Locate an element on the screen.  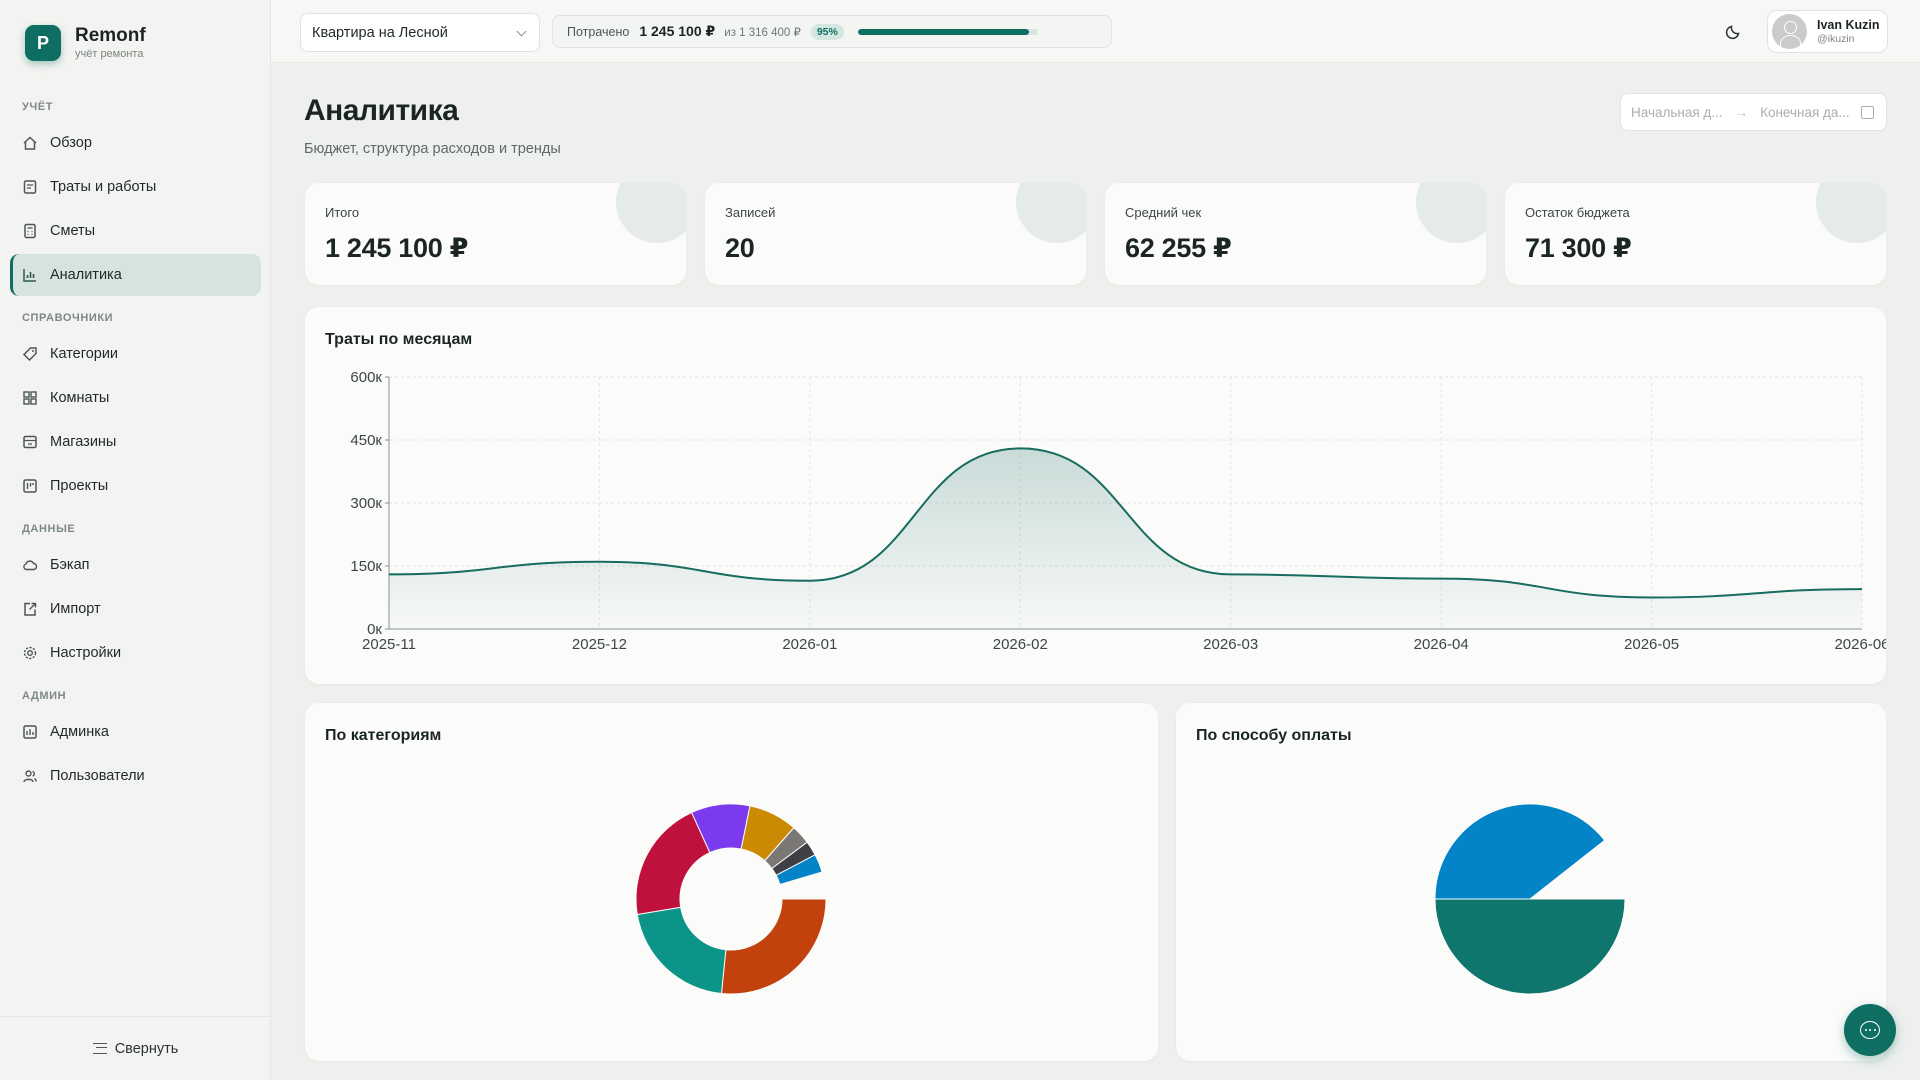
sidebar-item-import: Импорт is located at coordinates (135, 609).